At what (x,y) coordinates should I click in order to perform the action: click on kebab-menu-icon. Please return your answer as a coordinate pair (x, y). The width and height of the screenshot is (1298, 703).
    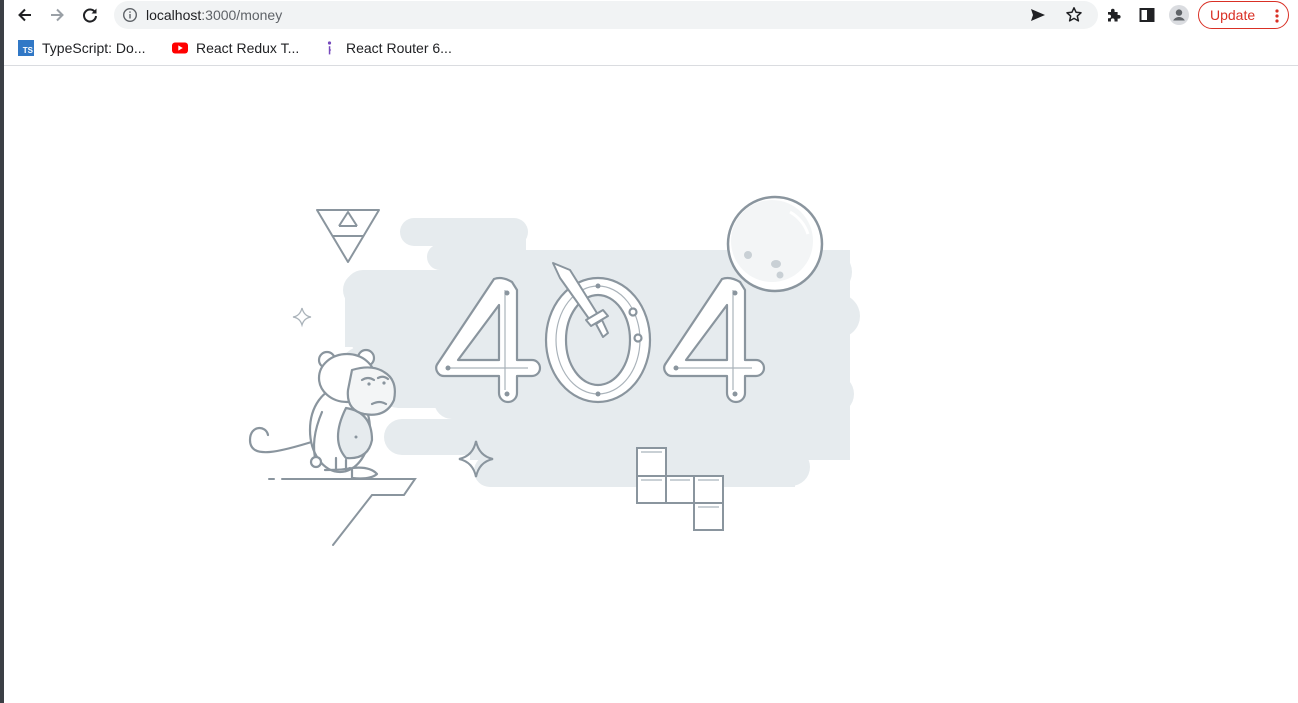
    Looking at the image, I should click on (1277, 16).